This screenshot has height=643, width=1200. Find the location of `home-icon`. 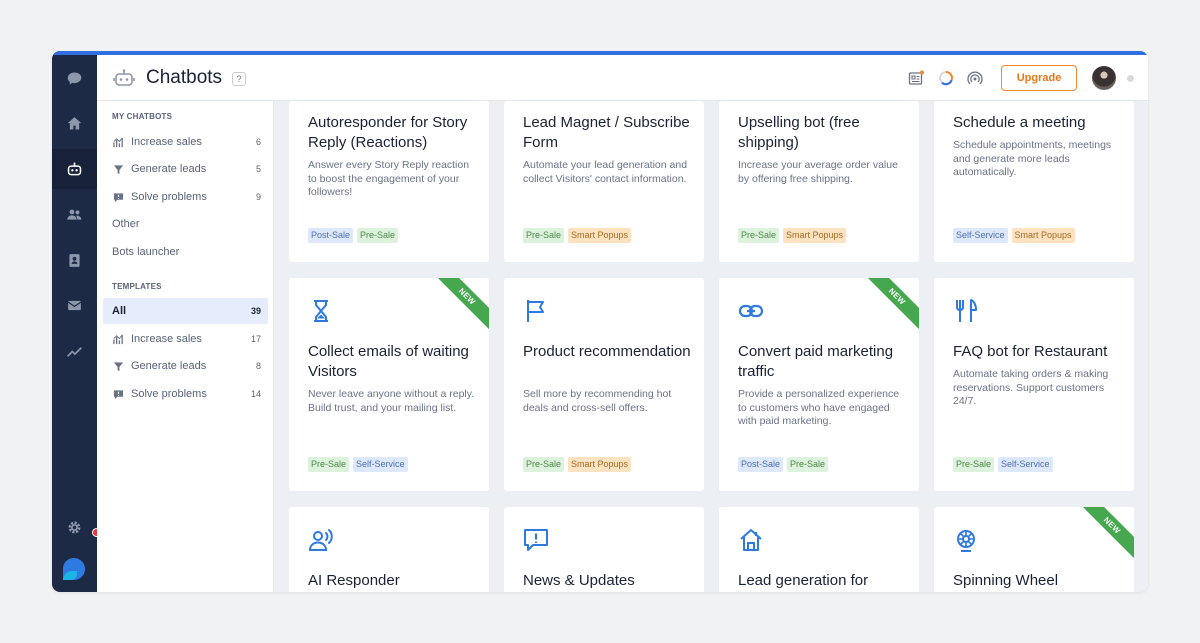

home-icon is located at coordinates (74, 123).